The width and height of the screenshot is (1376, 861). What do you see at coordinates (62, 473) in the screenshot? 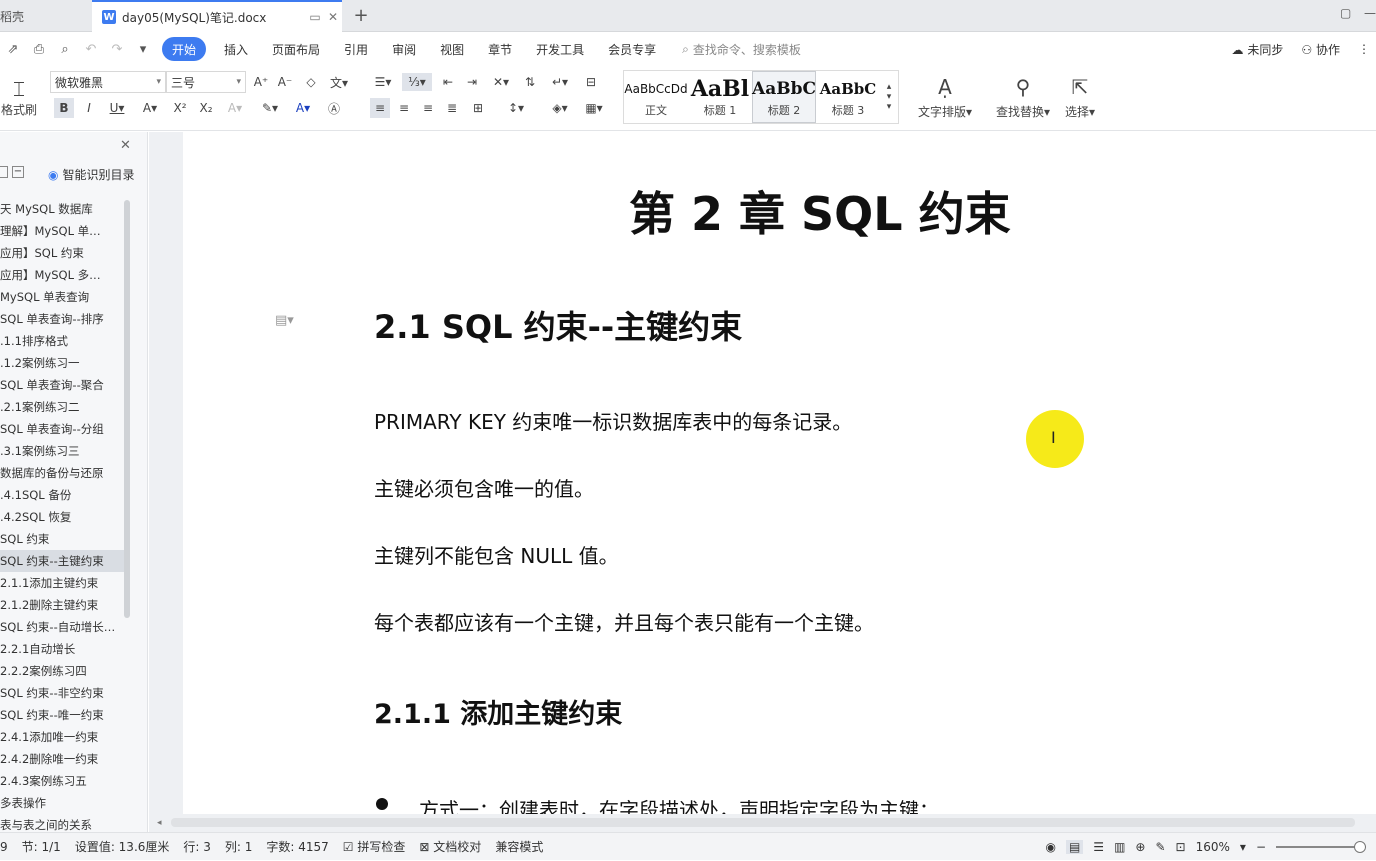
I see `outline-item: 数据库的备份与还原` at bounding box center [62, 473].